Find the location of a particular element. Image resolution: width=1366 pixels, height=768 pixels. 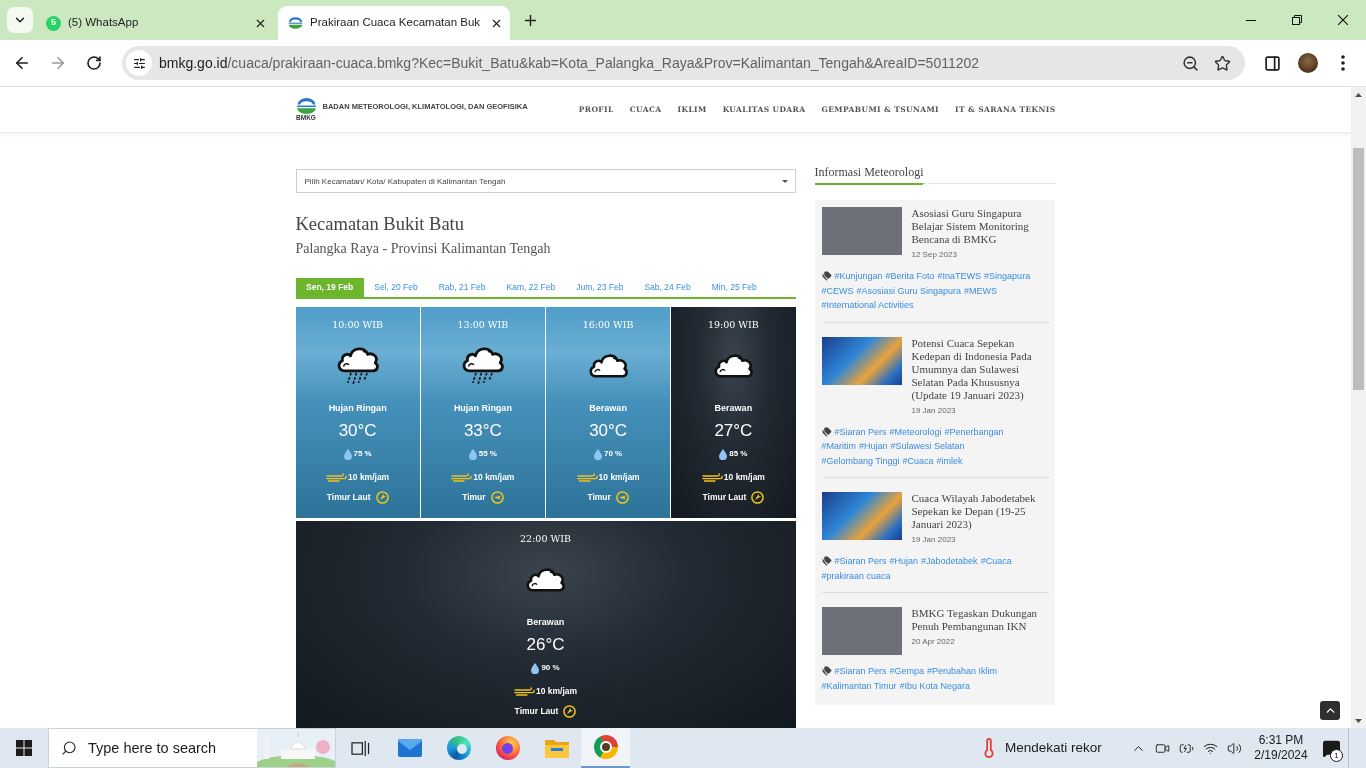

news-title: Potensi Cuaca Sepekan Kedepan di Indonesia Pada Umumnya dan Sulawesi Selatan Pada Khususnya (Update 19 Januari 2023) is located at coordinates (978, 369).